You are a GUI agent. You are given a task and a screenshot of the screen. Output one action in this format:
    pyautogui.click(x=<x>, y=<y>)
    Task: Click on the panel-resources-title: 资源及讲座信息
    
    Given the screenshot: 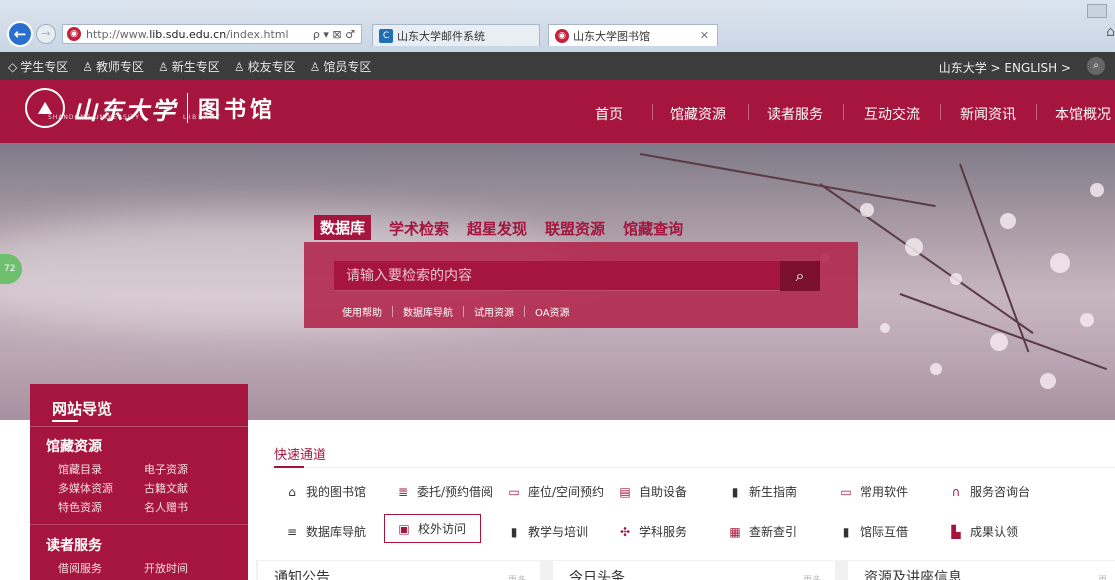 What is the action you would take?
    pyautogui.click(x=913, y=575)
    